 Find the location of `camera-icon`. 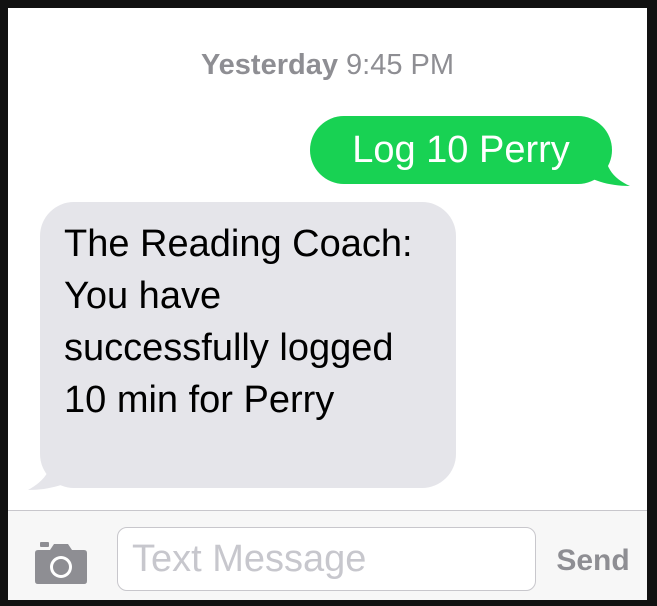

camera-icon is located at coordinates (61, 563).